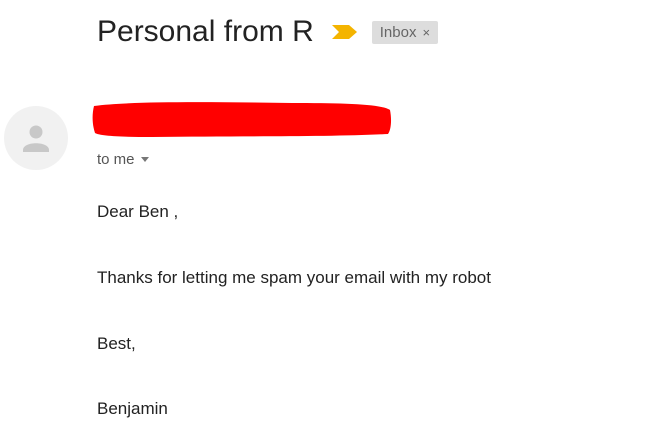 The height and width of the screenshot is (428, 645). Describe the element at coordinates (426, 32) in the screenshot. I see `remove-label-icon: ×` at that location.